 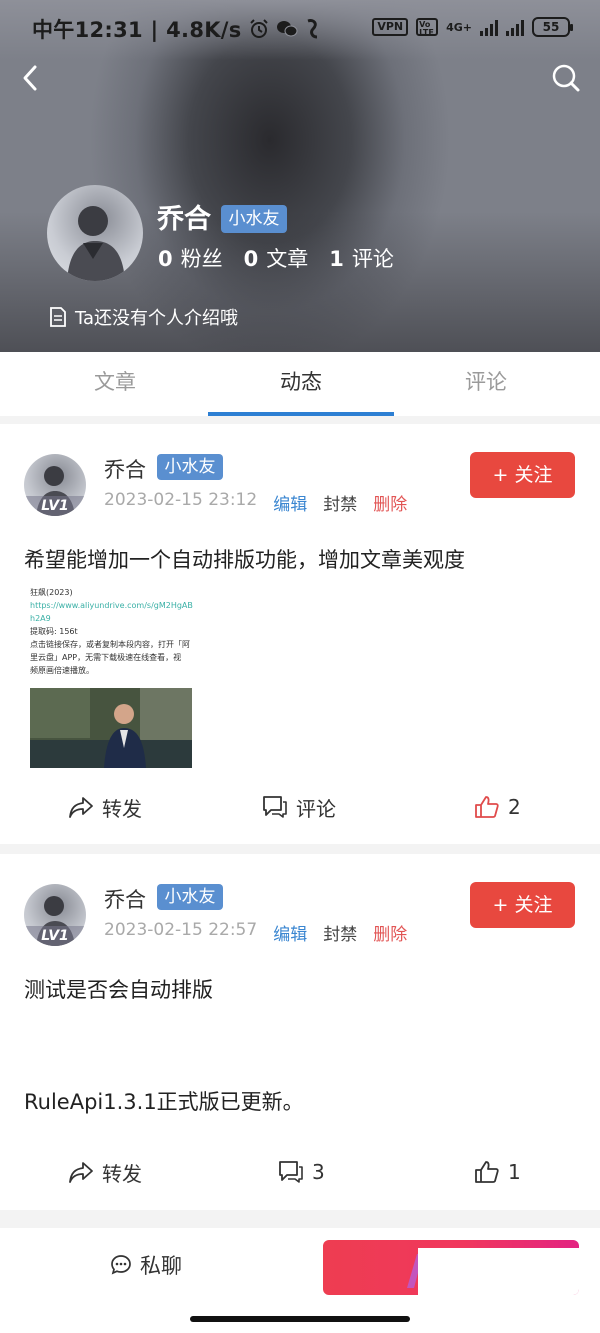 What do you see at coordinates (111, 728) in the screenshot?
I see `post-image` at bounding box center [111, 728].